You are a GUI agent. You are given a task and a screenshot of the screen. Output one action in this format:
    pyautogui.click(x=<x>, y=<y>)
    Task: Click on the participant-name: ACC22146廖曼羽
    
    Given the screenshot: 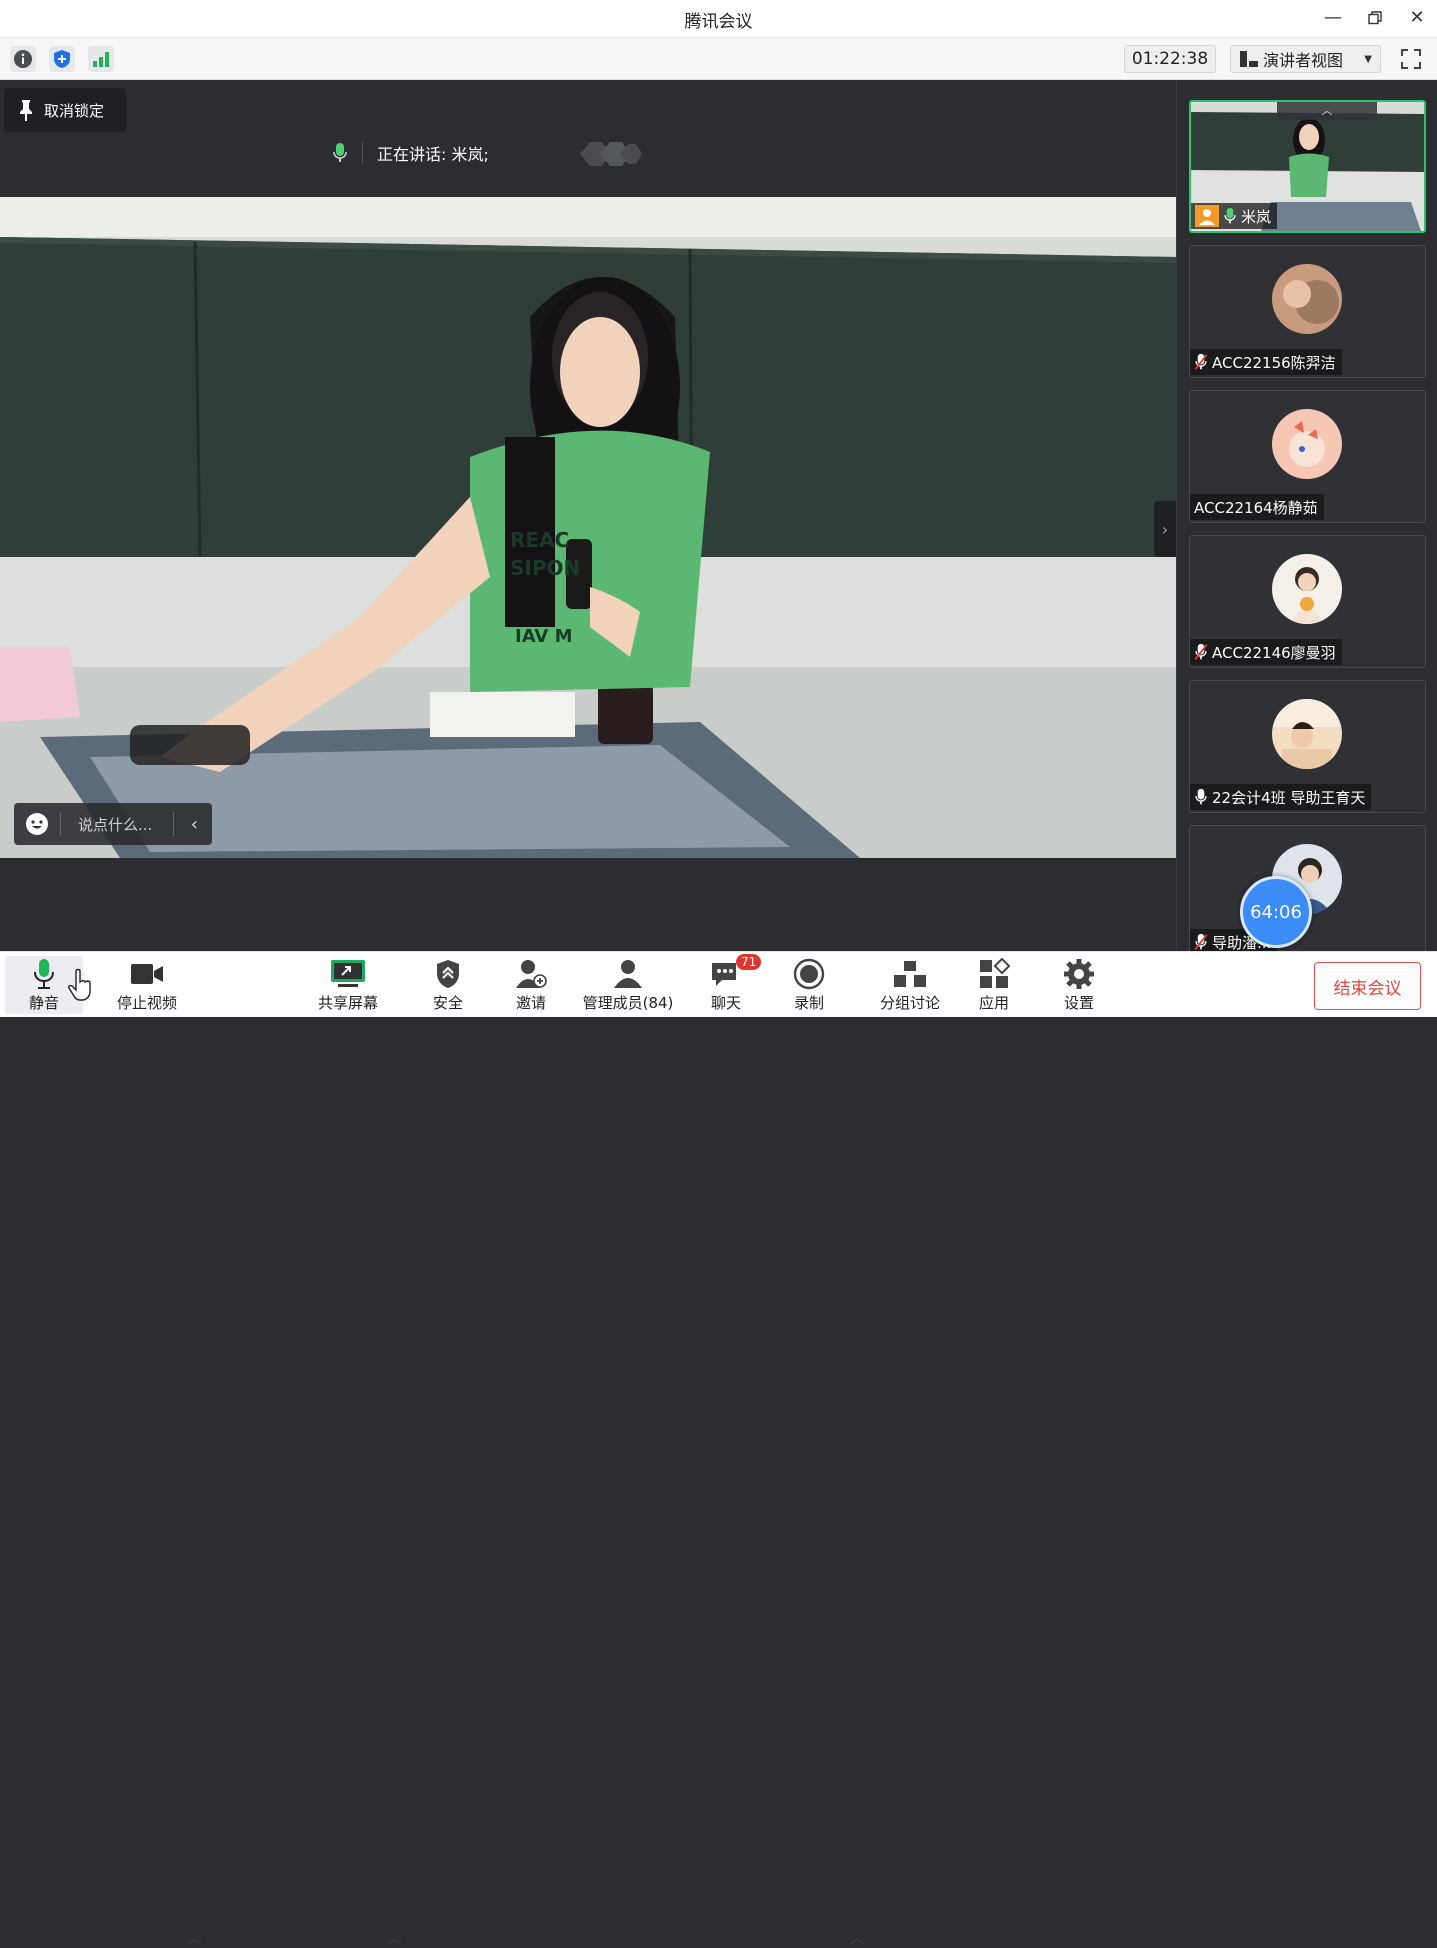 What is the action you would take?
    pyautogui.click(x=1274, y=652)
    